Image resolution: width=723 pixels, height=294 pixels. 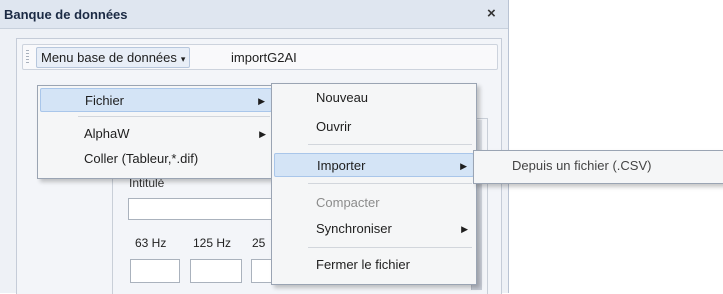 What do you see at coordinates (107, 133) in the screenshot?
I see `menu-item-label: AlphaW` at bounding box center [107, 133].